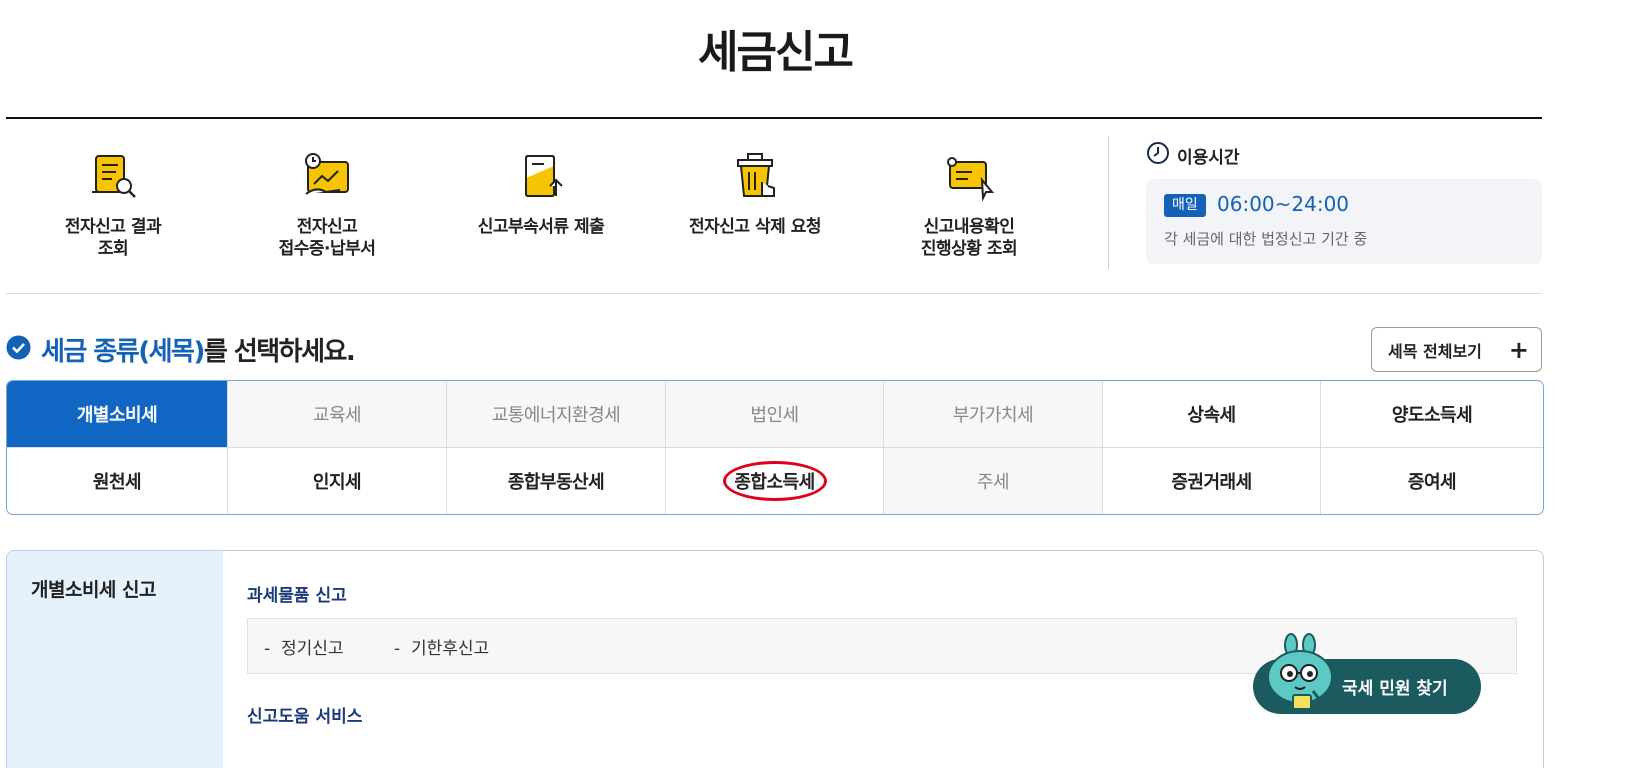  Describe the element at coordinates (18, 349) in the screenshot. I see `check-circle-icon` at that location.